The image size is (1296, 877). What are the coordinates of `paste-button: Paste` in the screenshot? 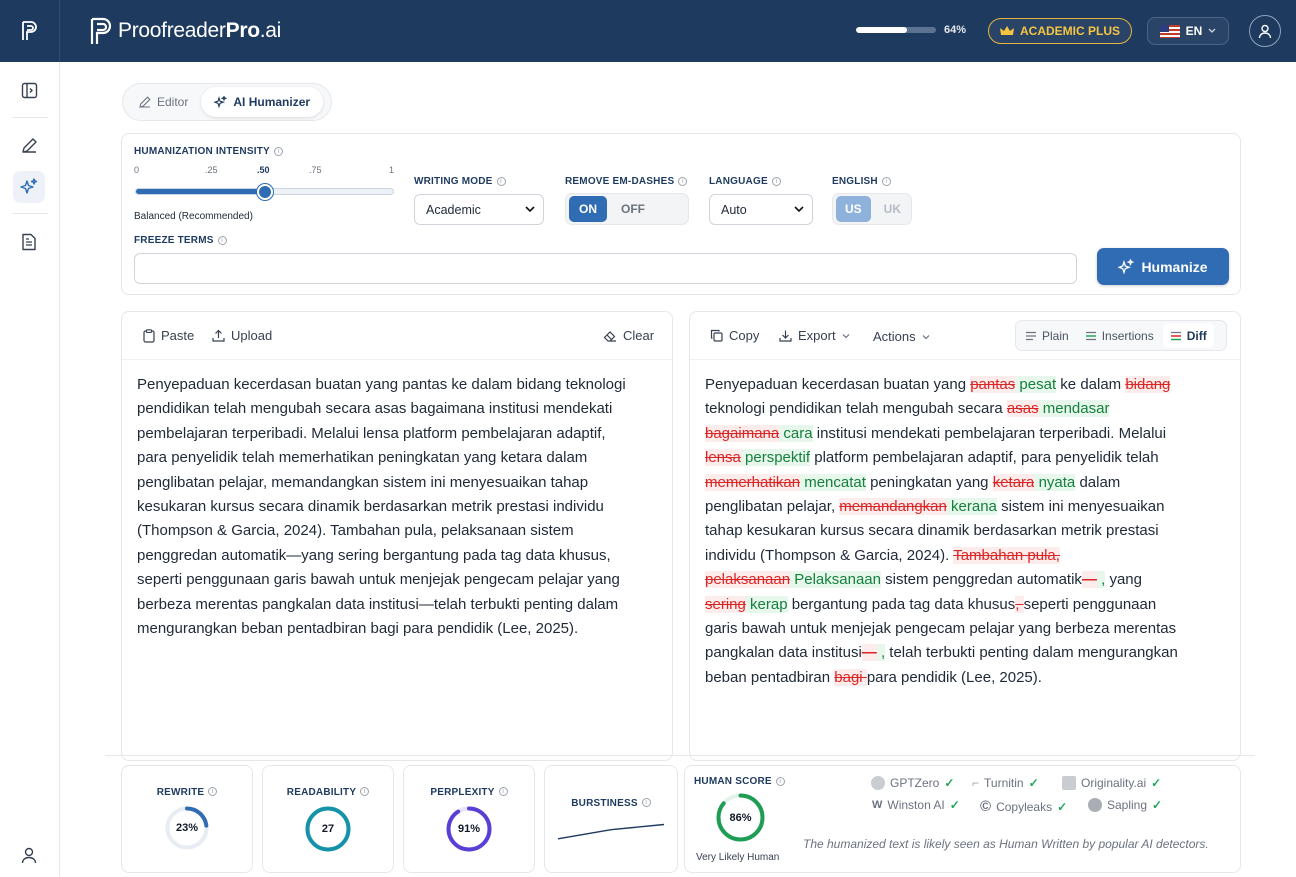 It's located at (168, 335).